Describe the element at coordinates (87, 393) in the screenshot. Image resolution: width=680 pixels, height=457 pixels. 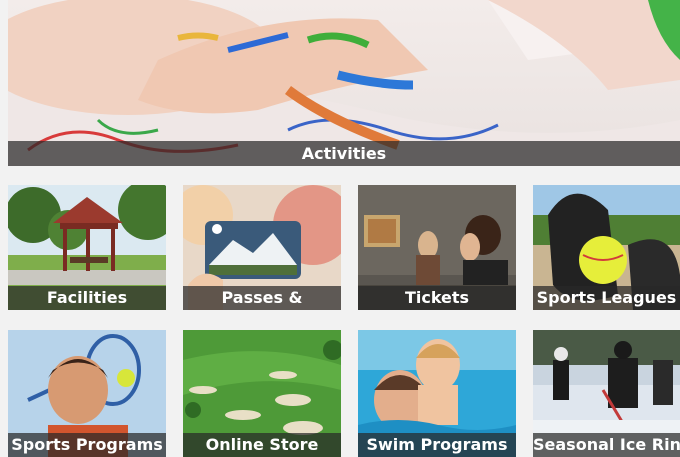
I see `sports-programs-tile: Sports Programs` at that location.